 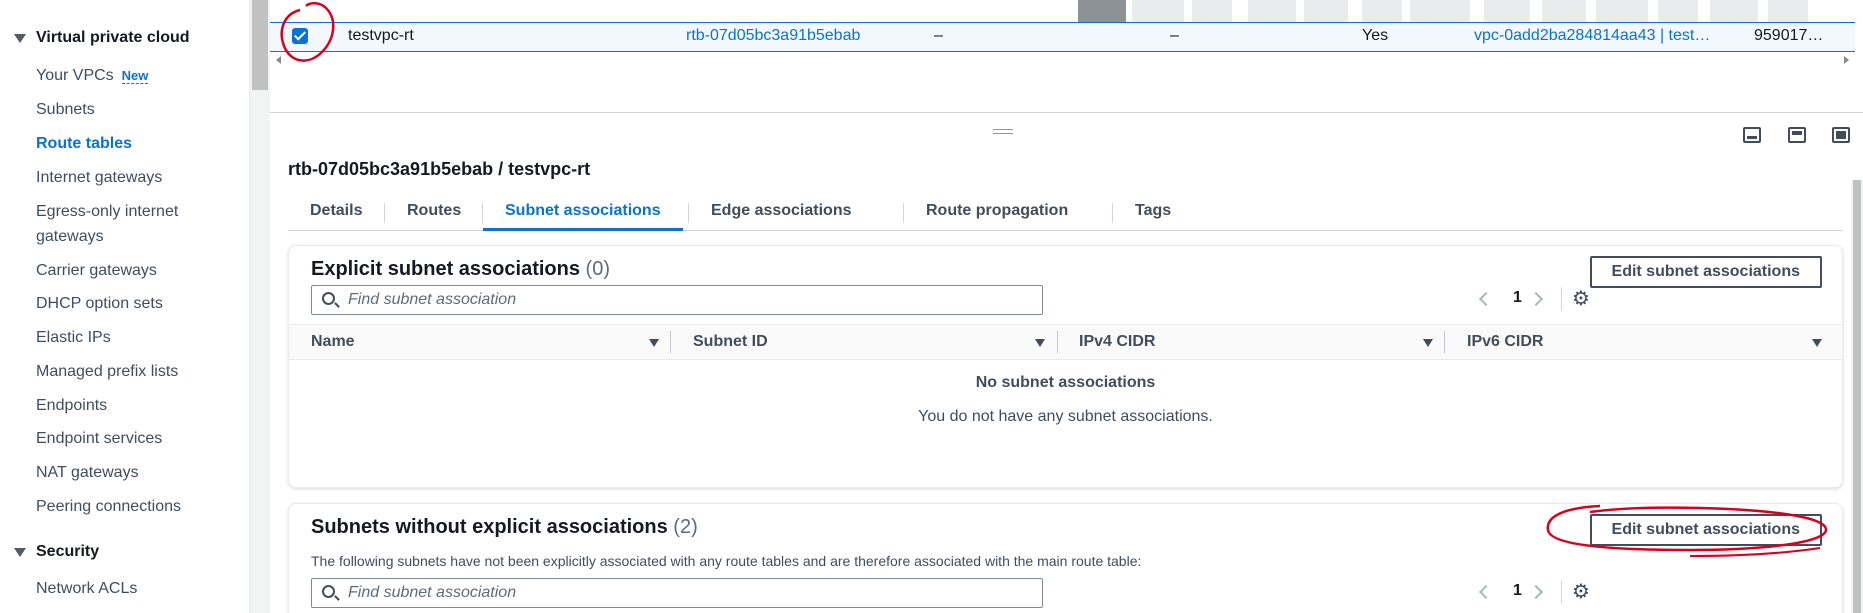 I want to click on tab-edge-associations: Edge associations, so click(x=781, y=212).